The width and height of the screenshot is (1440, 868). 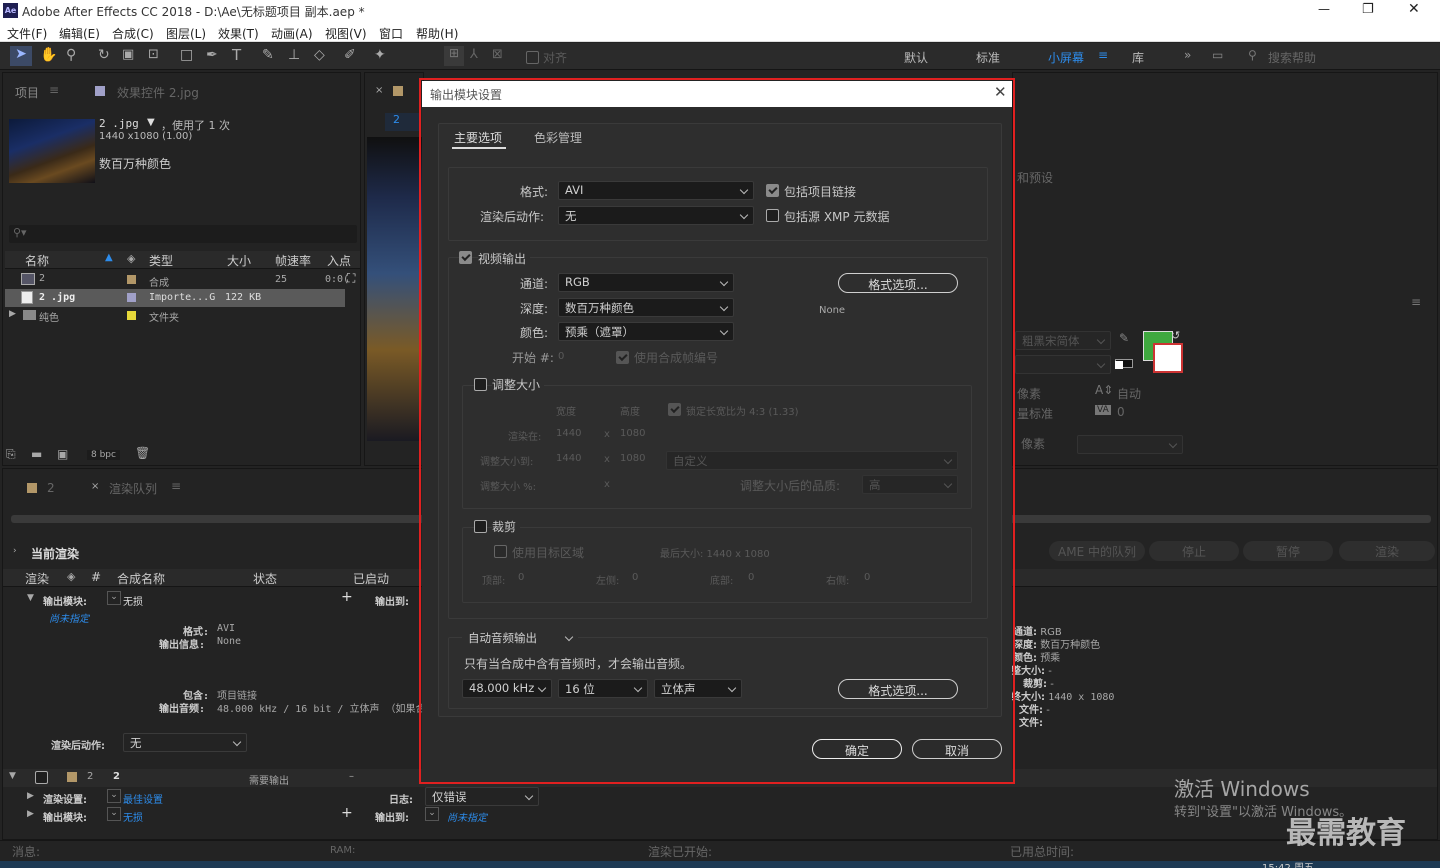 What do you see at coordinates (350, 55) in the screenshot?
I see `roto-brush-tool-icon: ✐` at bounding box center [350, 55].